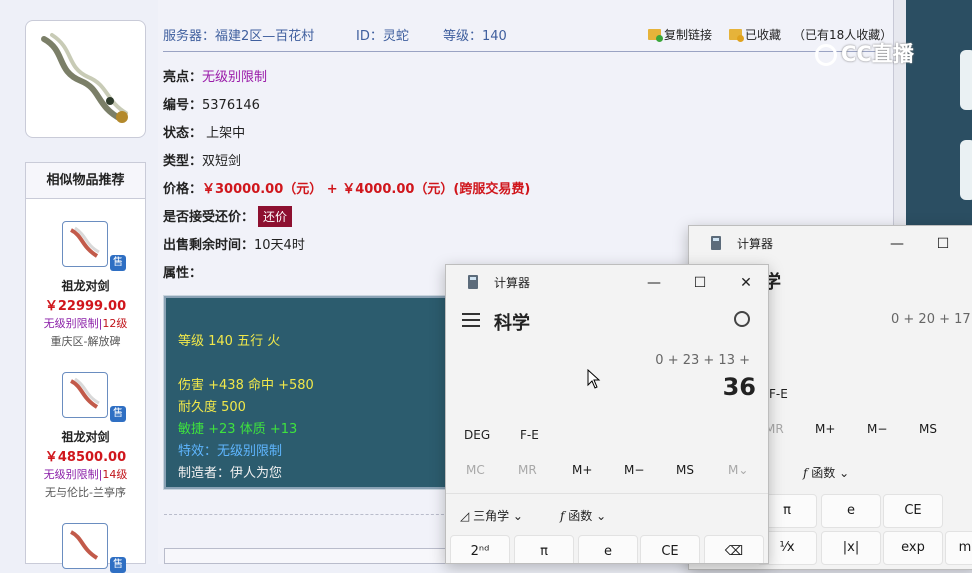 This screenshot has height=573, width=972. What do you see at coordinates (931, 319) in the screenshot?
I see `expression: 0 + 20 + 17 +` at bounding box center [931, 319].